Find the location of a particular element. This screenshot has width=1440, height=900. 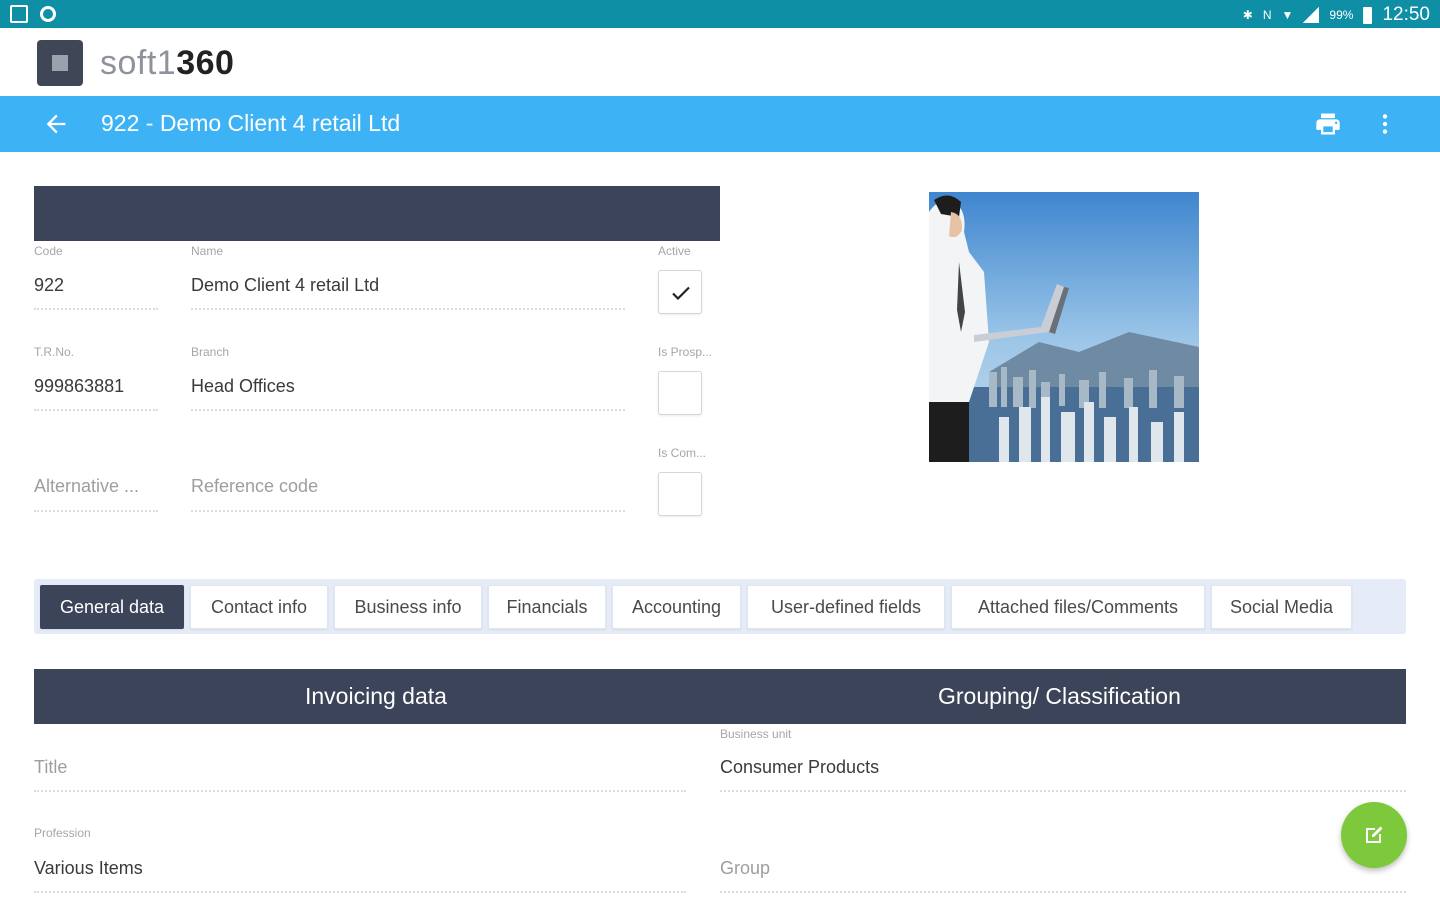

page-title: 922 - Demo Client 4 retail Ltd is located at coordinates (251, 123).